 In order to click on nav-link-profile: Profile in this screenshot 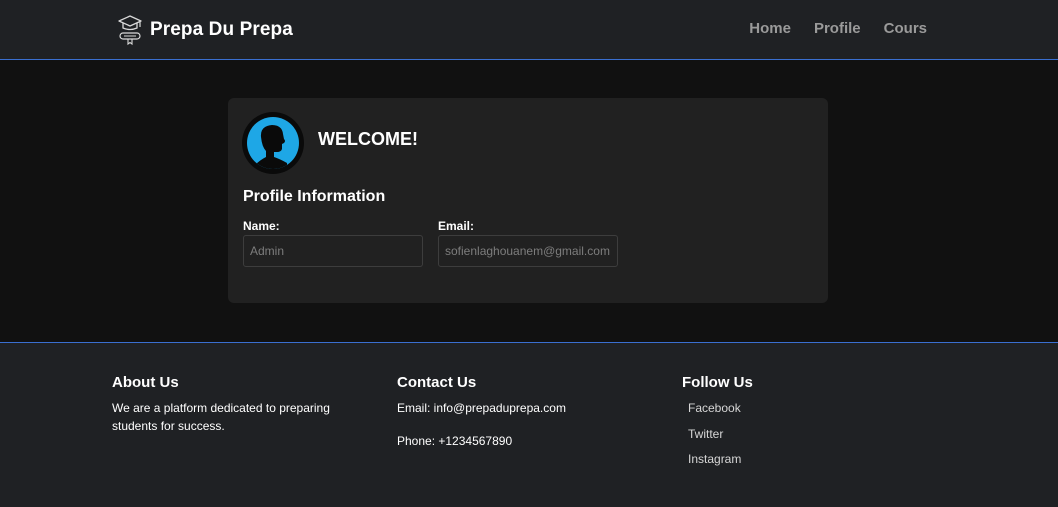, I will do `click(837, 28)`.